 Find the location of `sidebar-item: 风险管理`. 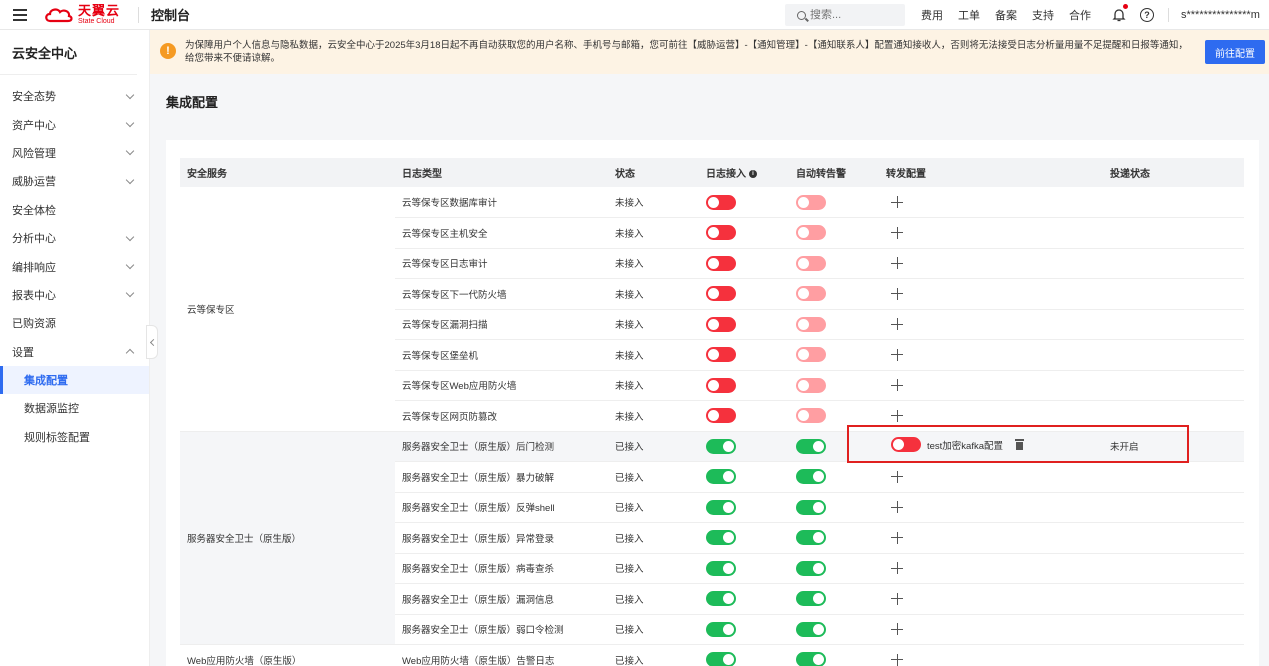

sidebar-item: 风险管理 is located at coordinates (74, 153).